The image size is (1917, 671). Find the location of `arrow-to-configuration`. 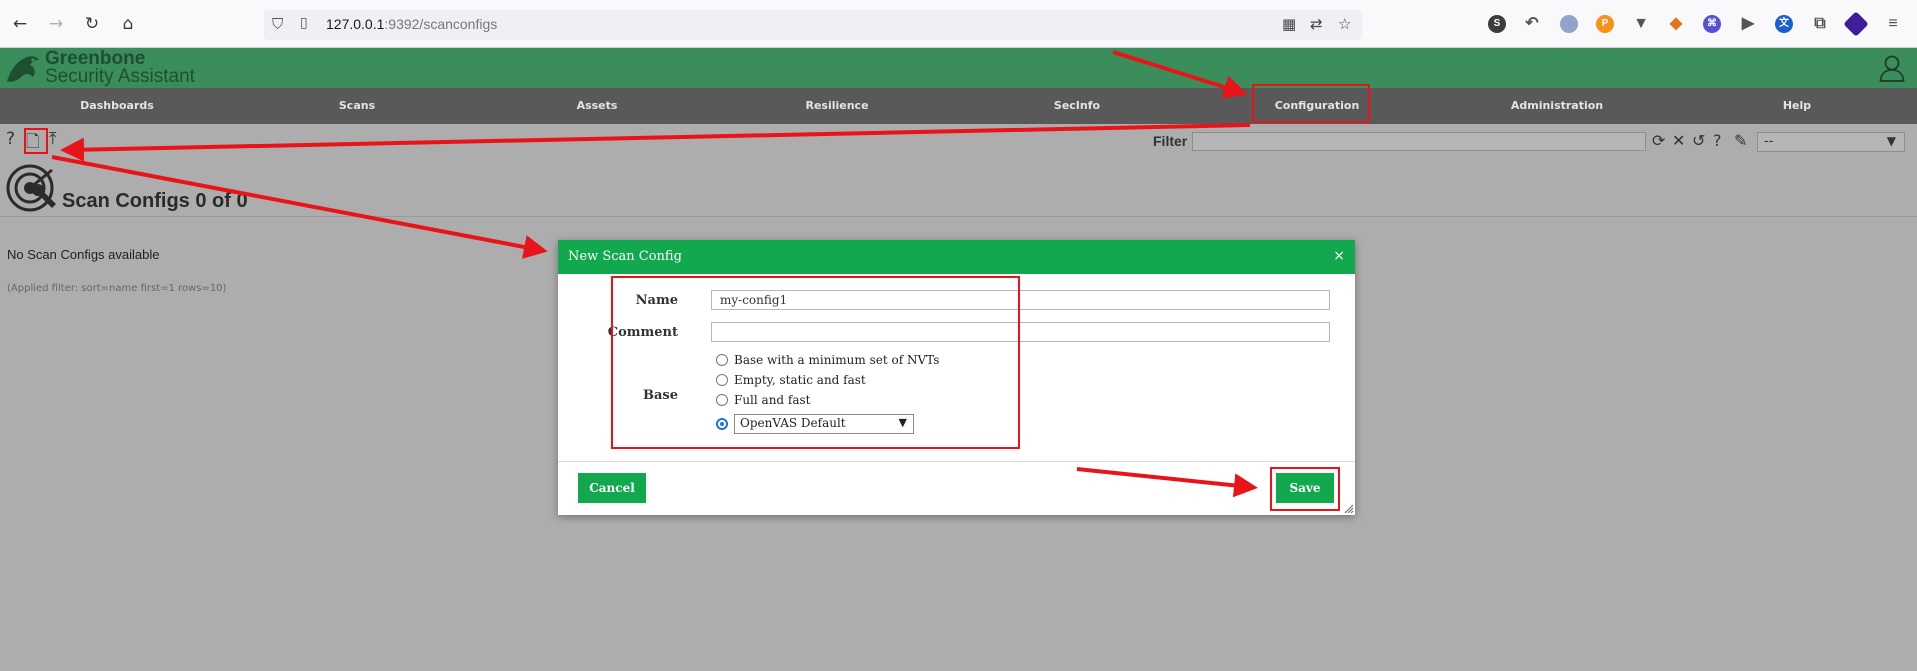

arrow-to-configuration is located at coordinates (1180, 74).